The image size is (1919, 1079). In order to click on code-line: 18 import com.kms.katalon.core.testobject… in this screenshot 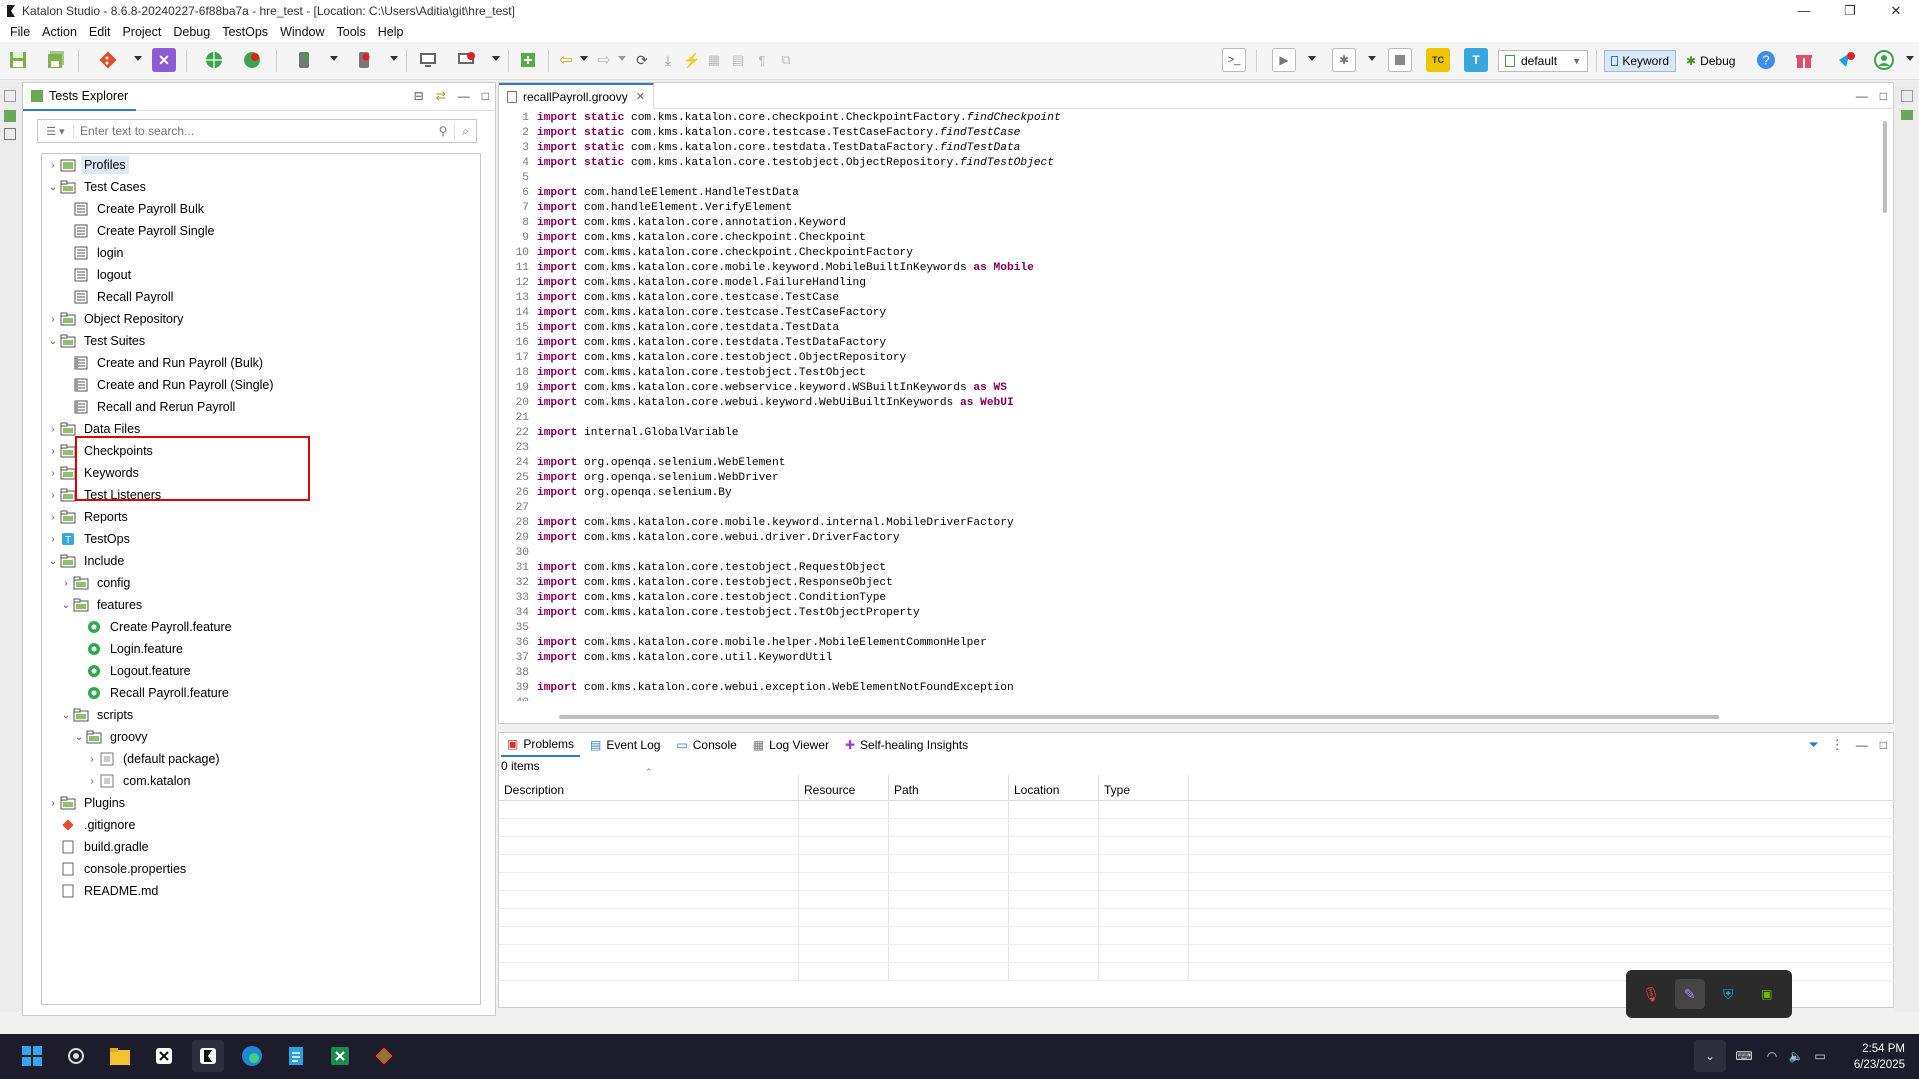, I will do `click(1184, 373)`.